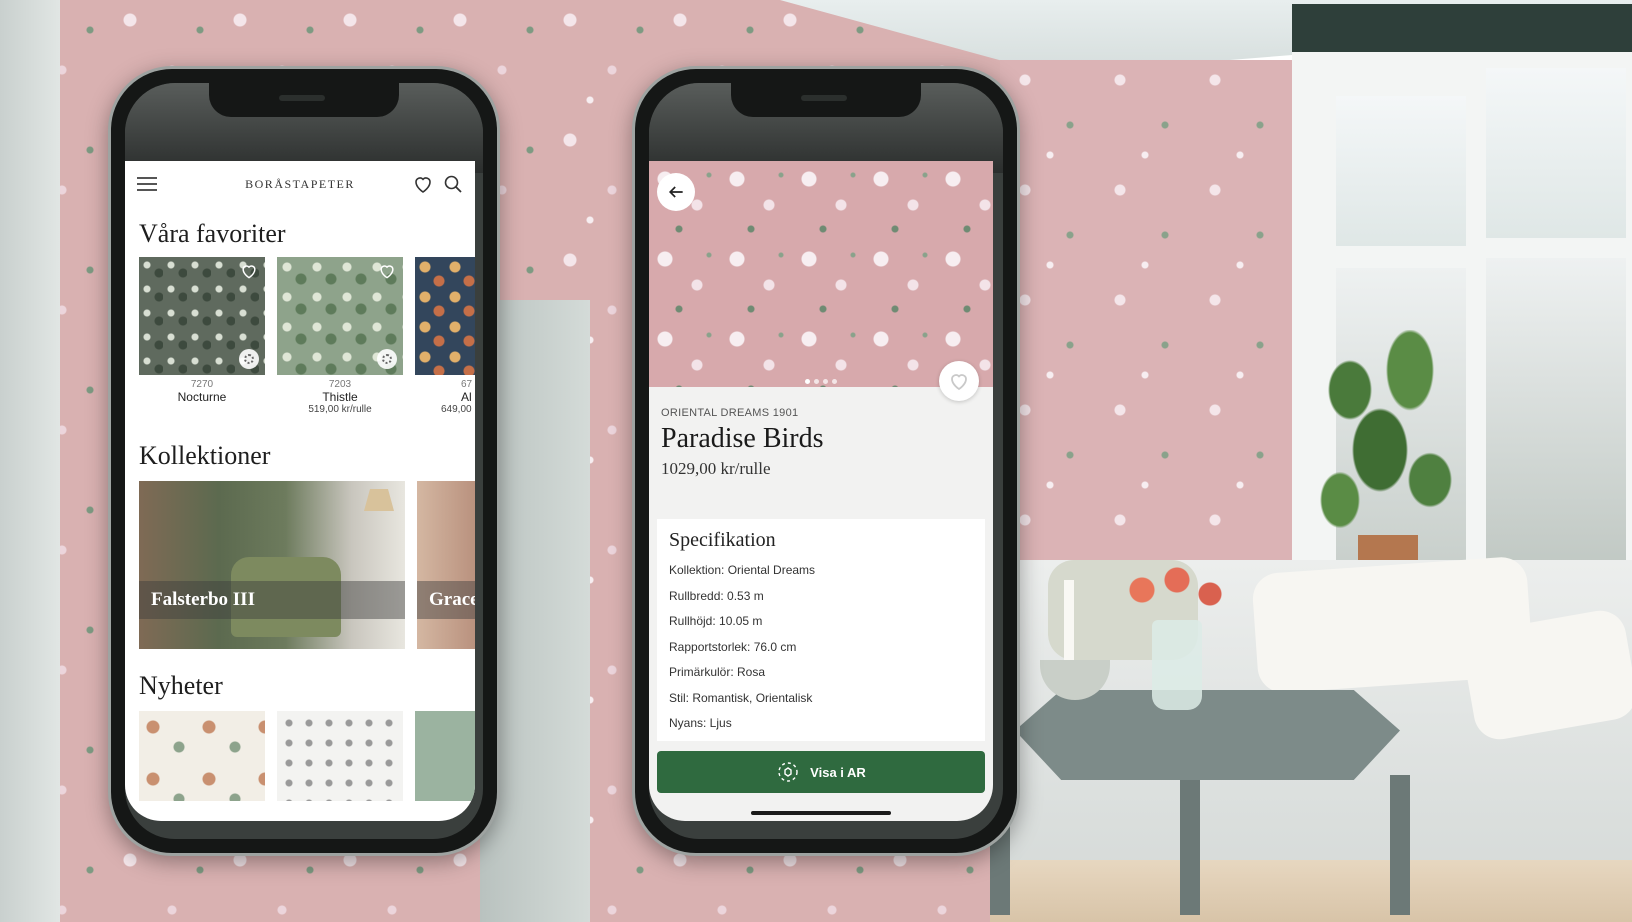 This screenshot has width=1632, height=922. What do you see at coordinates (446, 600) in the screenshot?
I see `collection-label: Grace` at bounding box center [446, 600].